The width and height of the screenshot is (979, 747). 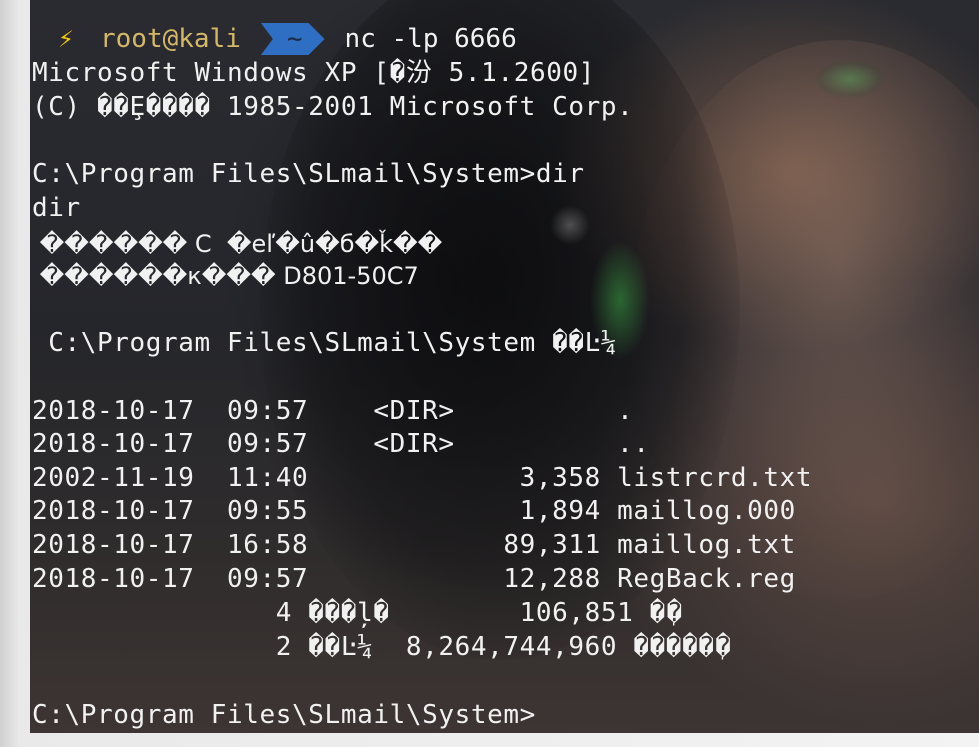 I want to click on listing-row: 2018-10-17 16:58 89,311 maillog.txt, so click(x=414, y=545).